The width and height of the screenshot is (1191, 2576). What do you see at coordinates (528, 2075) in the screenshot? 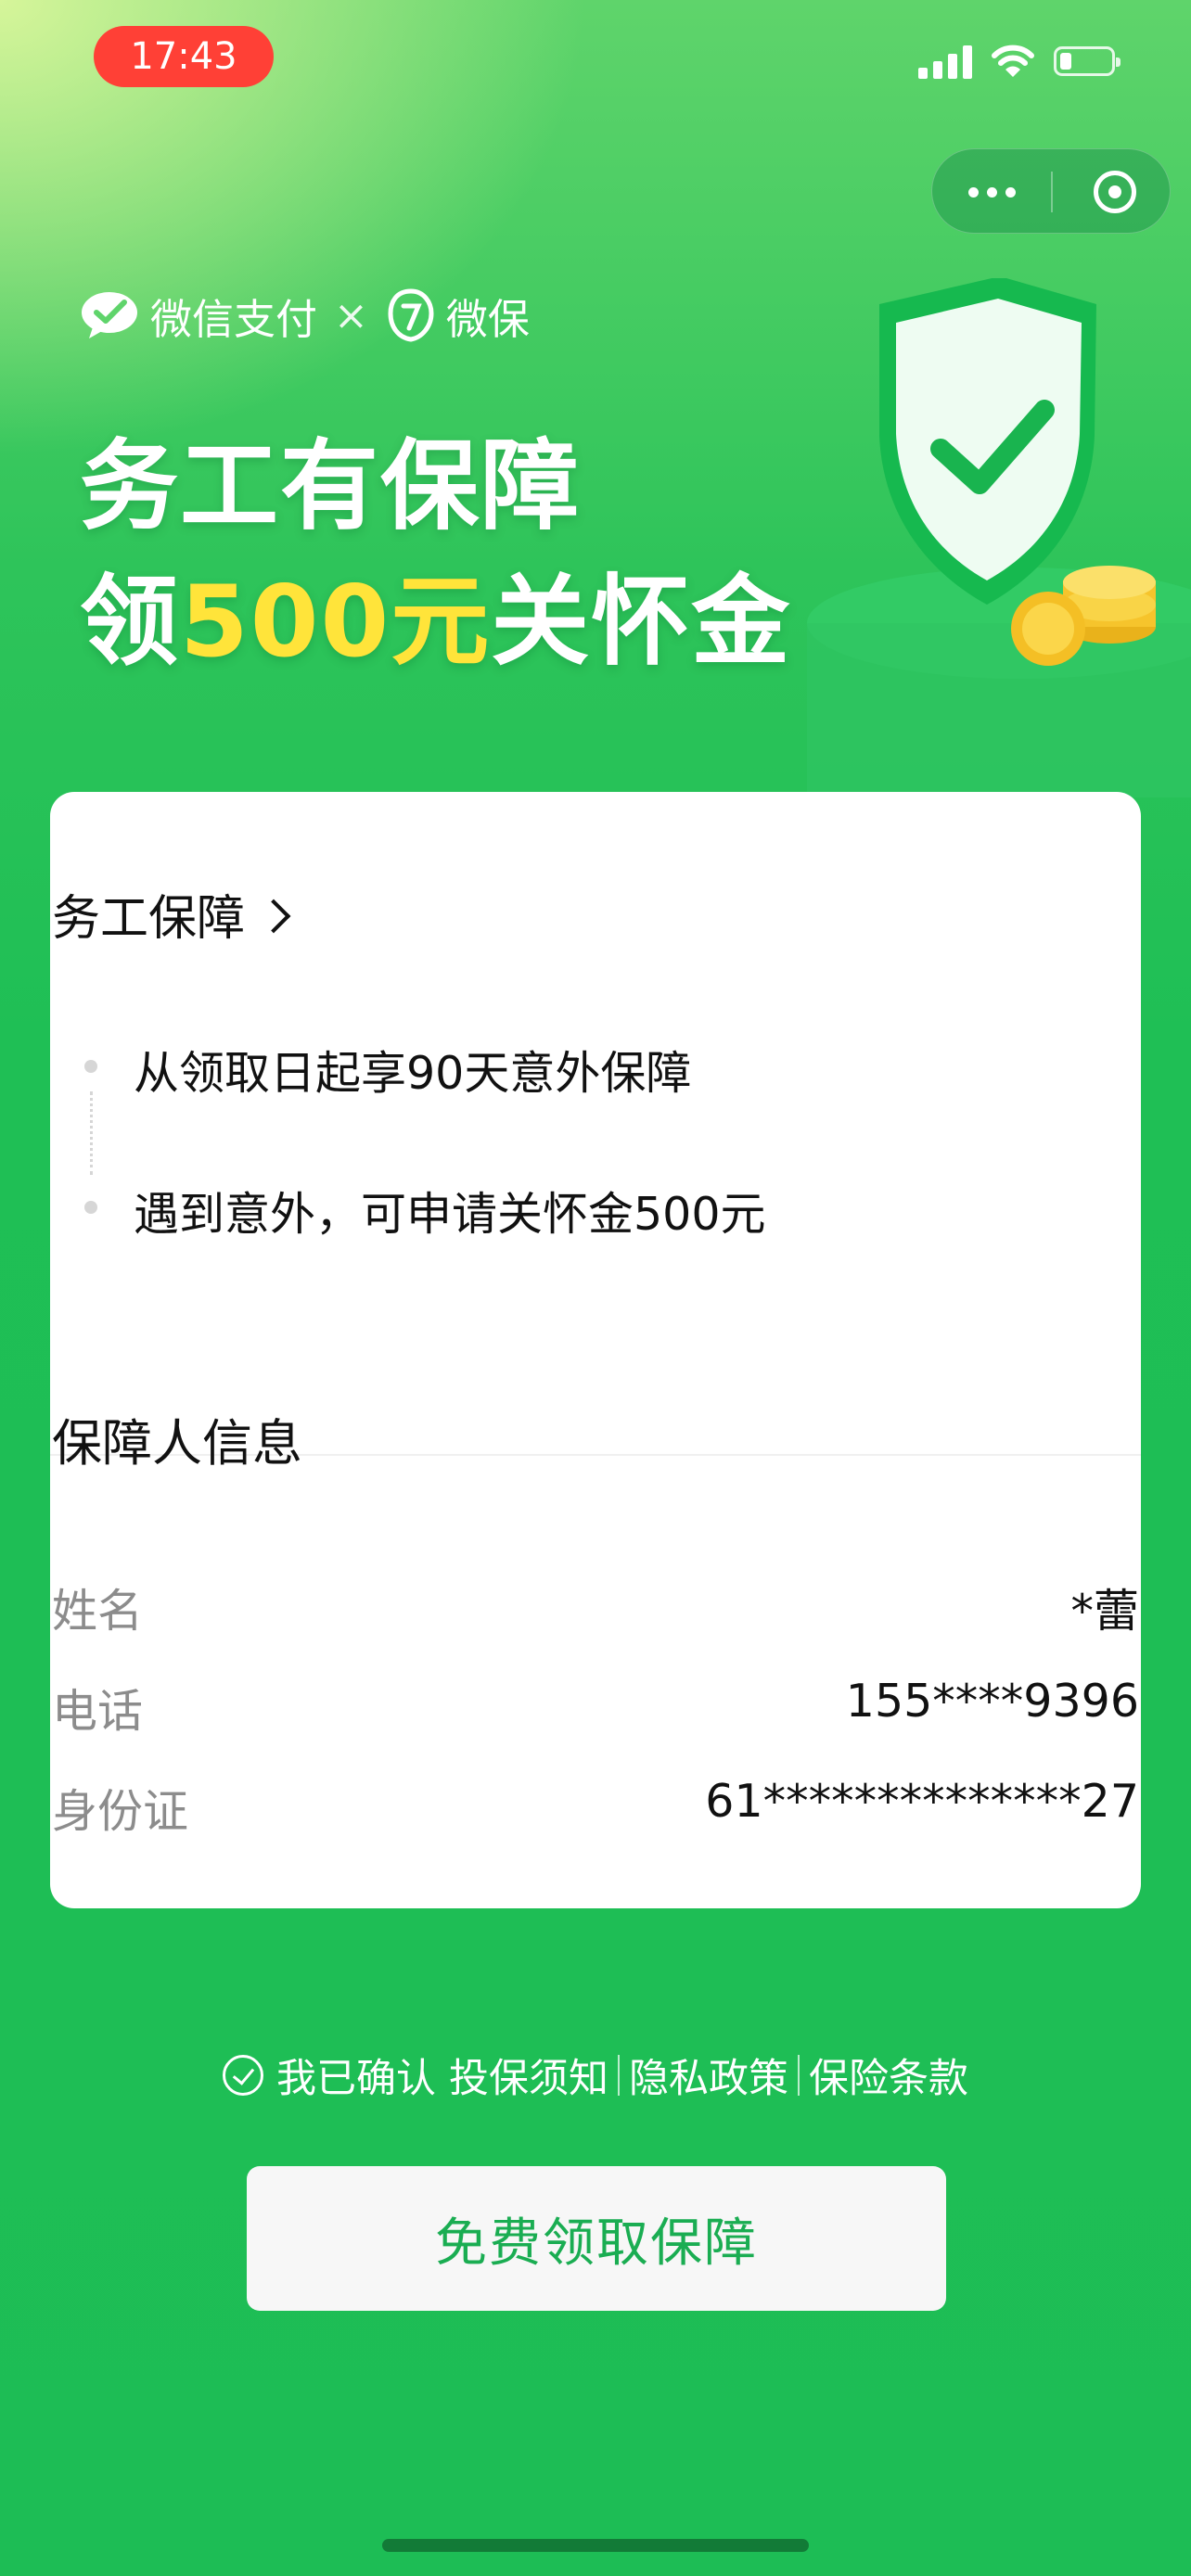
I see `notice-link: 投保须知` at bounding box center [528, 2075].